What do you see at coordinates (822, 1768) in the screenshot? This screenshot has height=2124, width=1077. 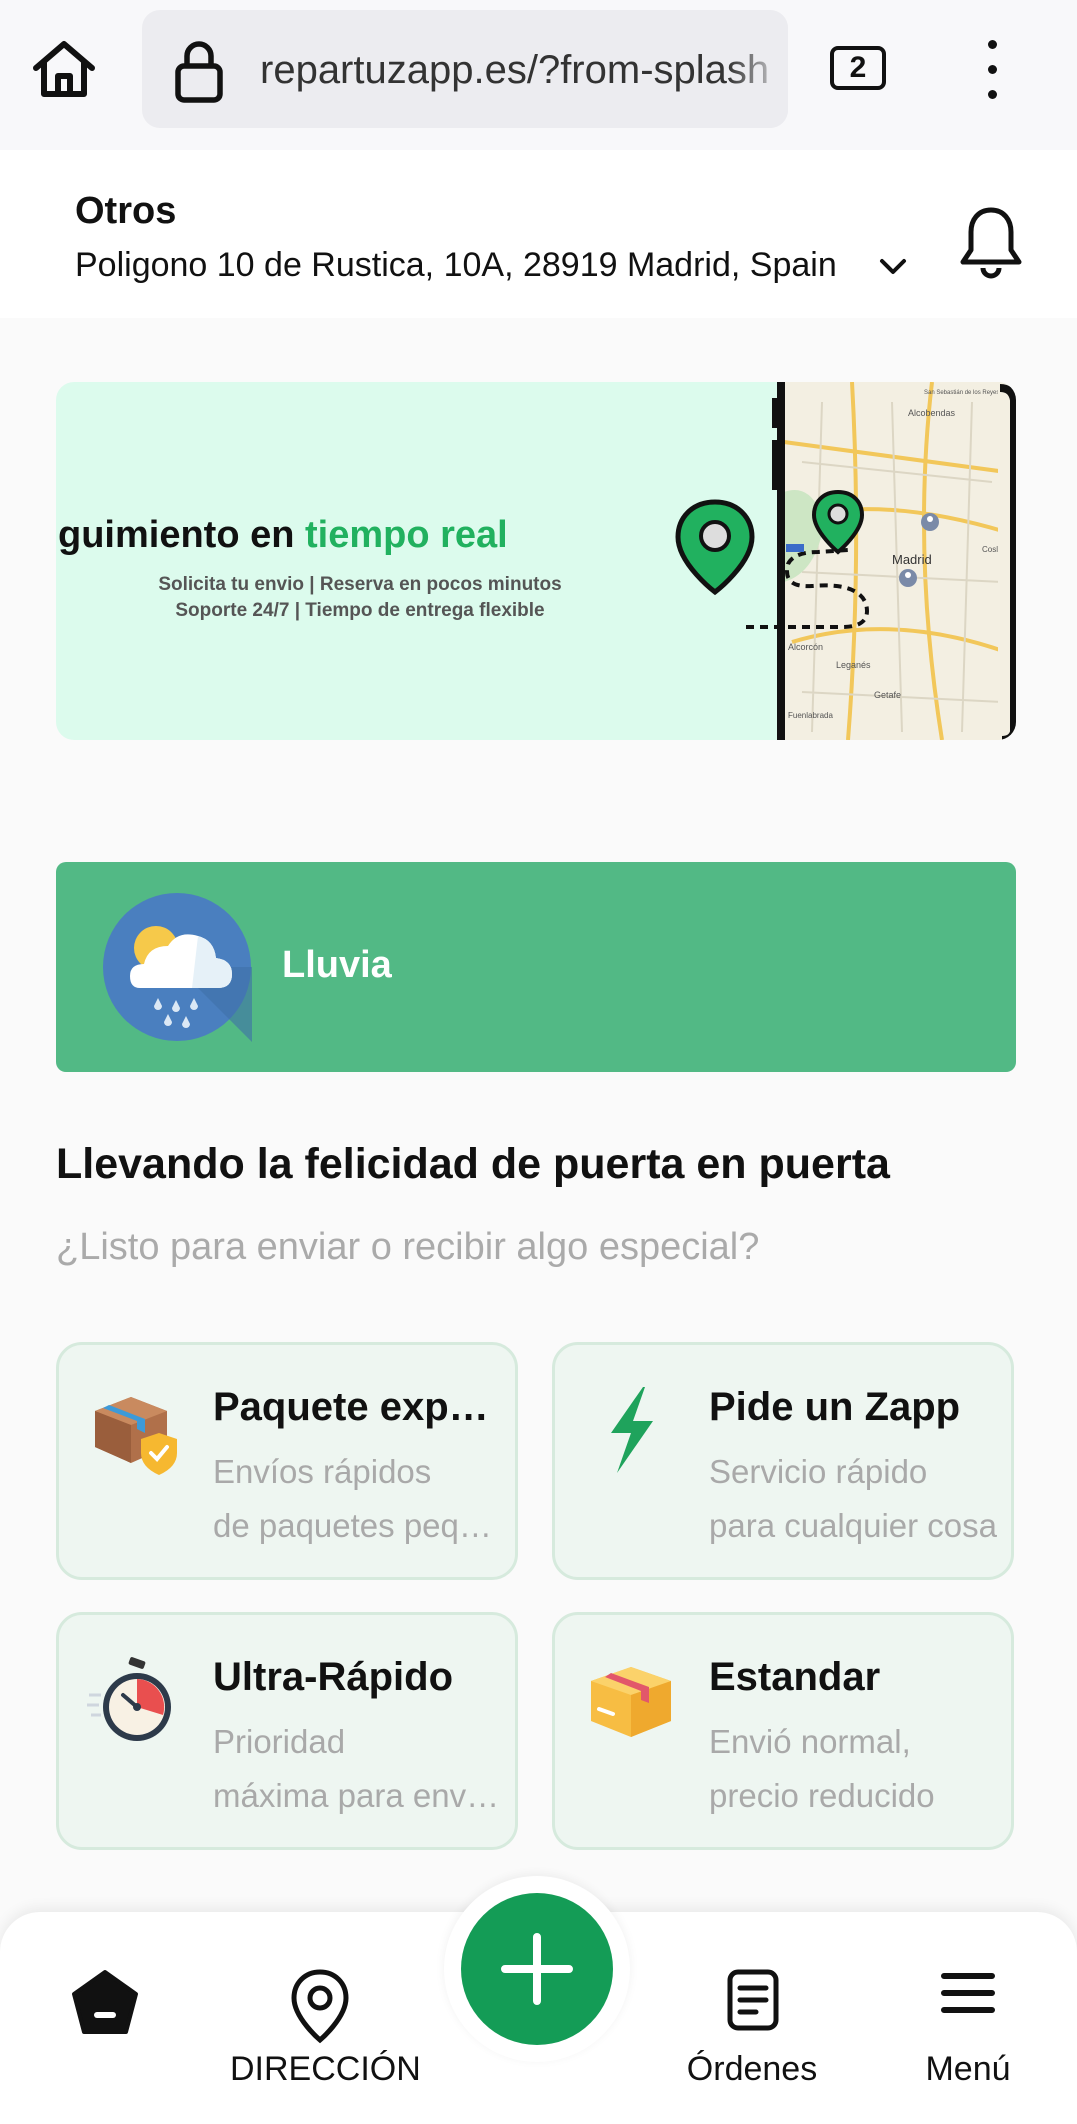 I see `service-description: Envió normal, precio reducido` at bounding box center [822, 1768].